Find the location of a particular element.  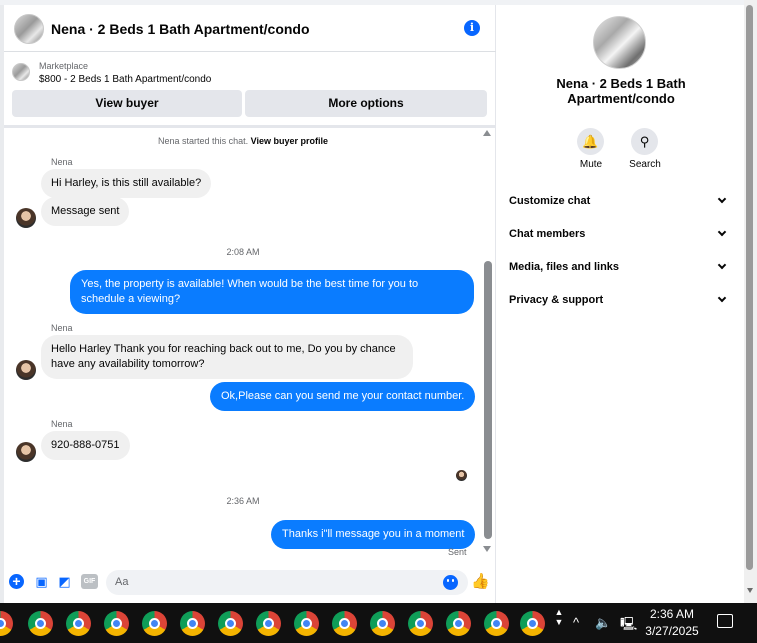

network-icon: 🖳 is located at coordinates (628, 626).